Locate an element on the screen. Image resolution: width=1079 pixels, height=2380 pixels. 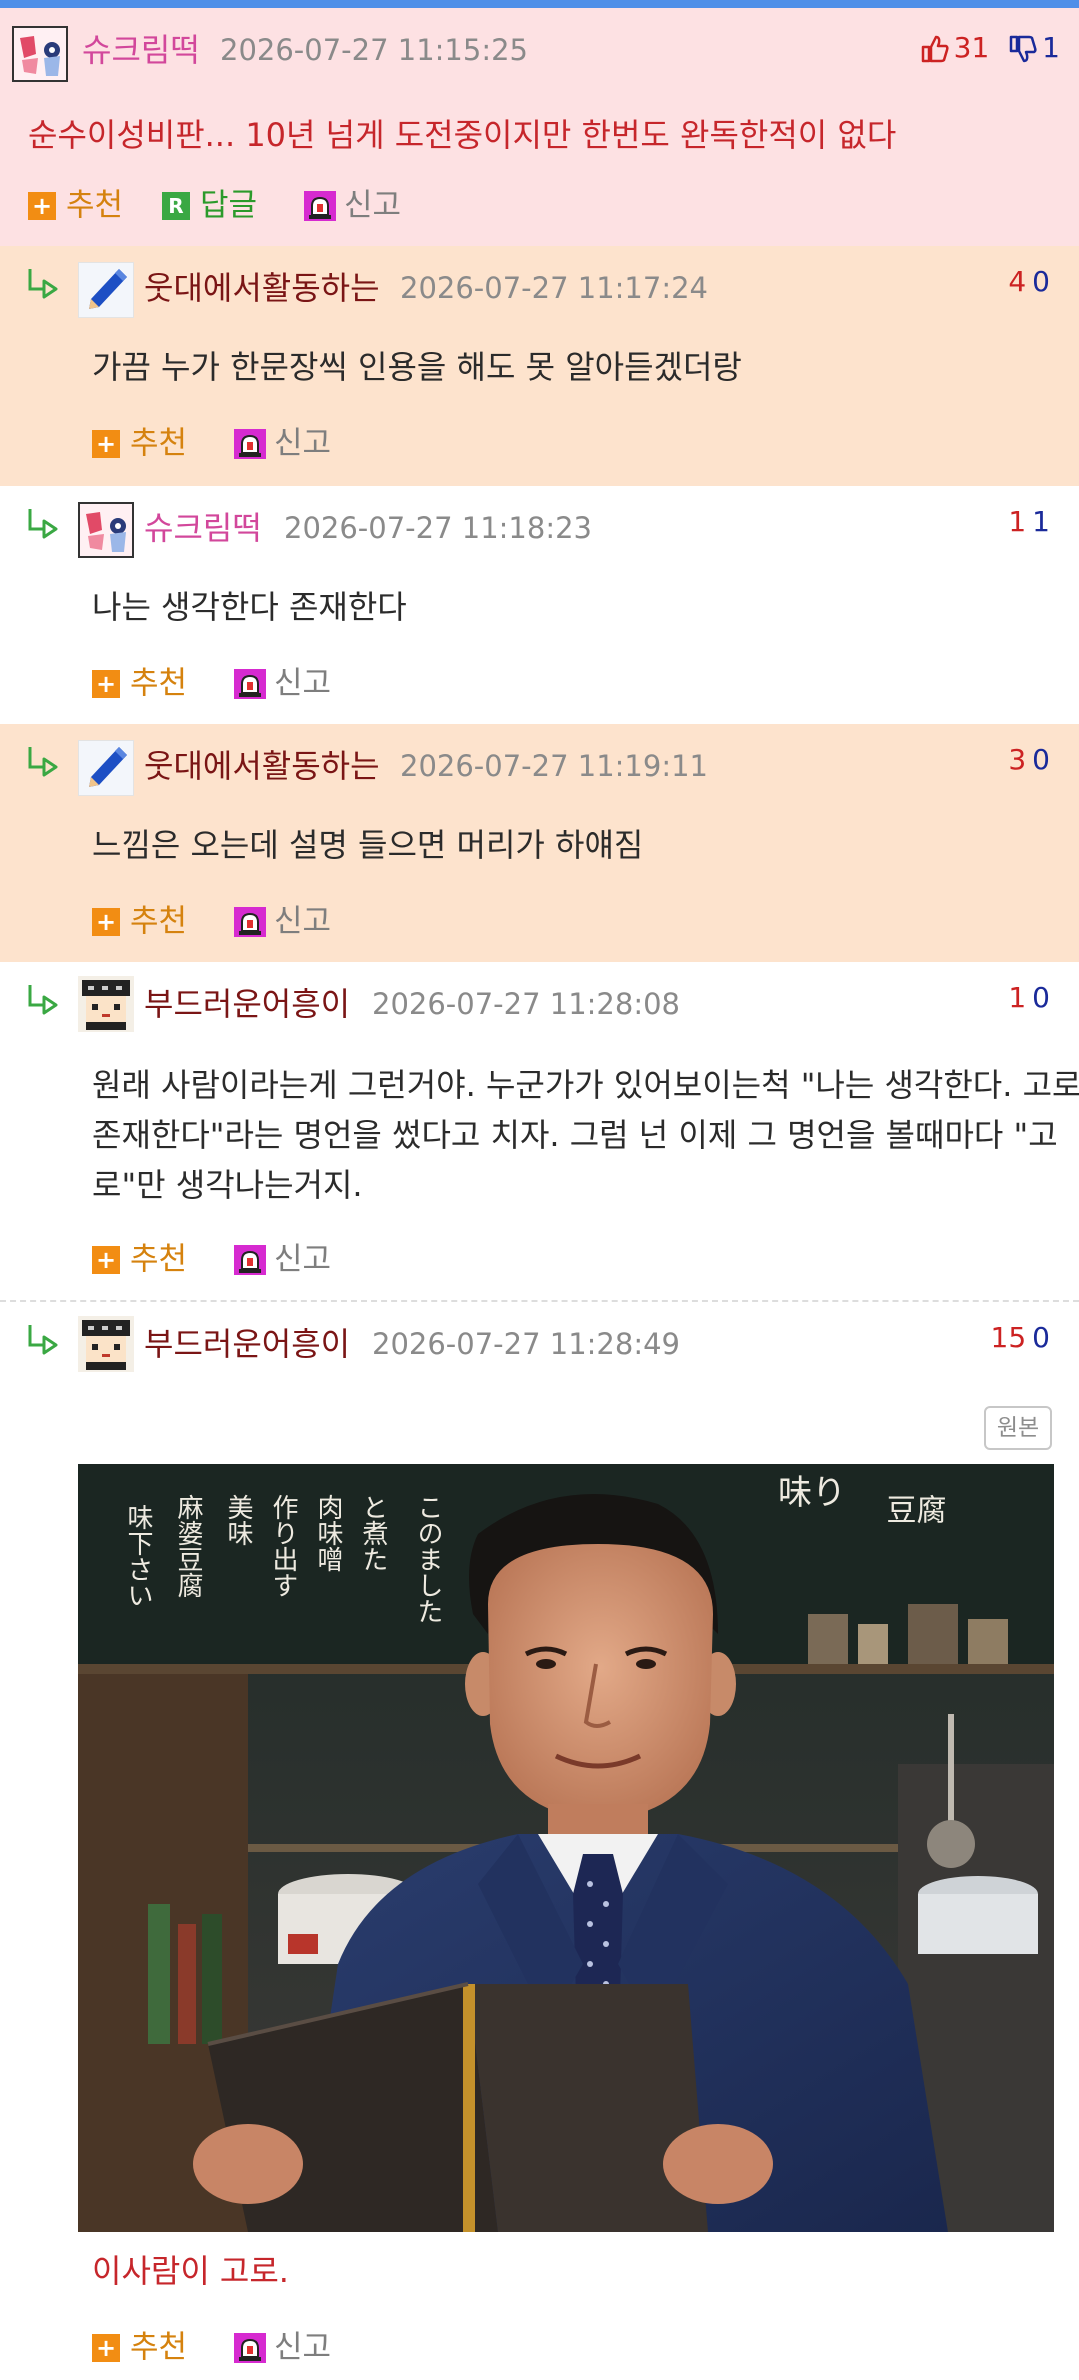
vote-counts: 30 is located at coordinates (1000, 760).